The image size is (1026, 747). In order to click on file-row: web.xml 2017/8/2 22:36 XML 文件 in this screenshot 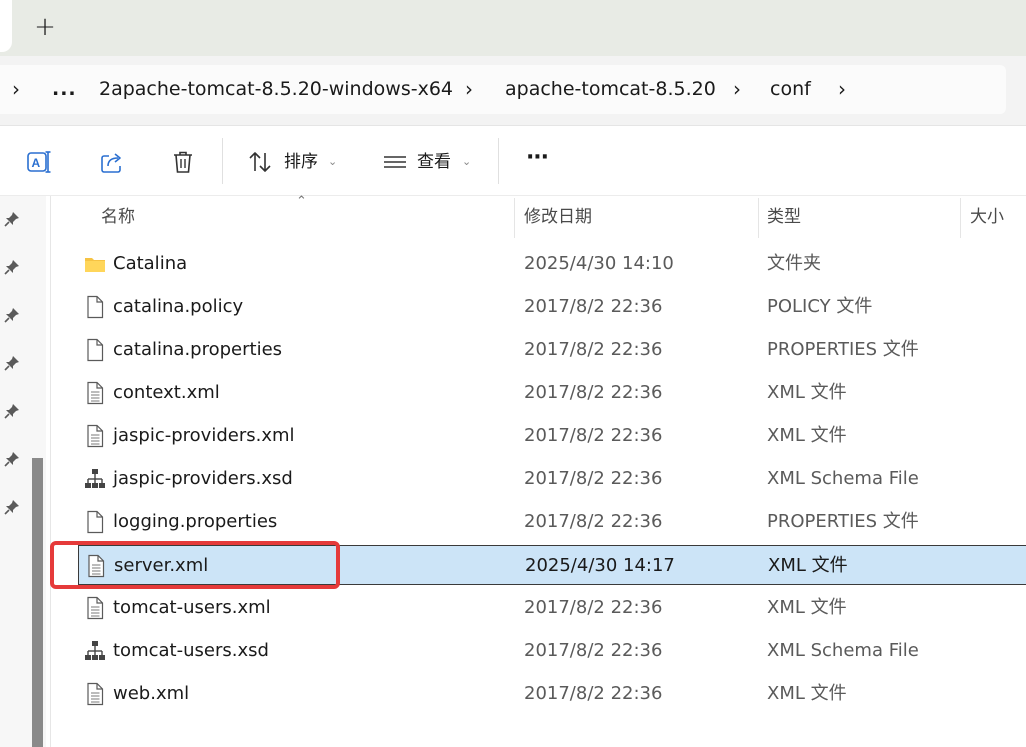, I will do `click(552, 694)`.